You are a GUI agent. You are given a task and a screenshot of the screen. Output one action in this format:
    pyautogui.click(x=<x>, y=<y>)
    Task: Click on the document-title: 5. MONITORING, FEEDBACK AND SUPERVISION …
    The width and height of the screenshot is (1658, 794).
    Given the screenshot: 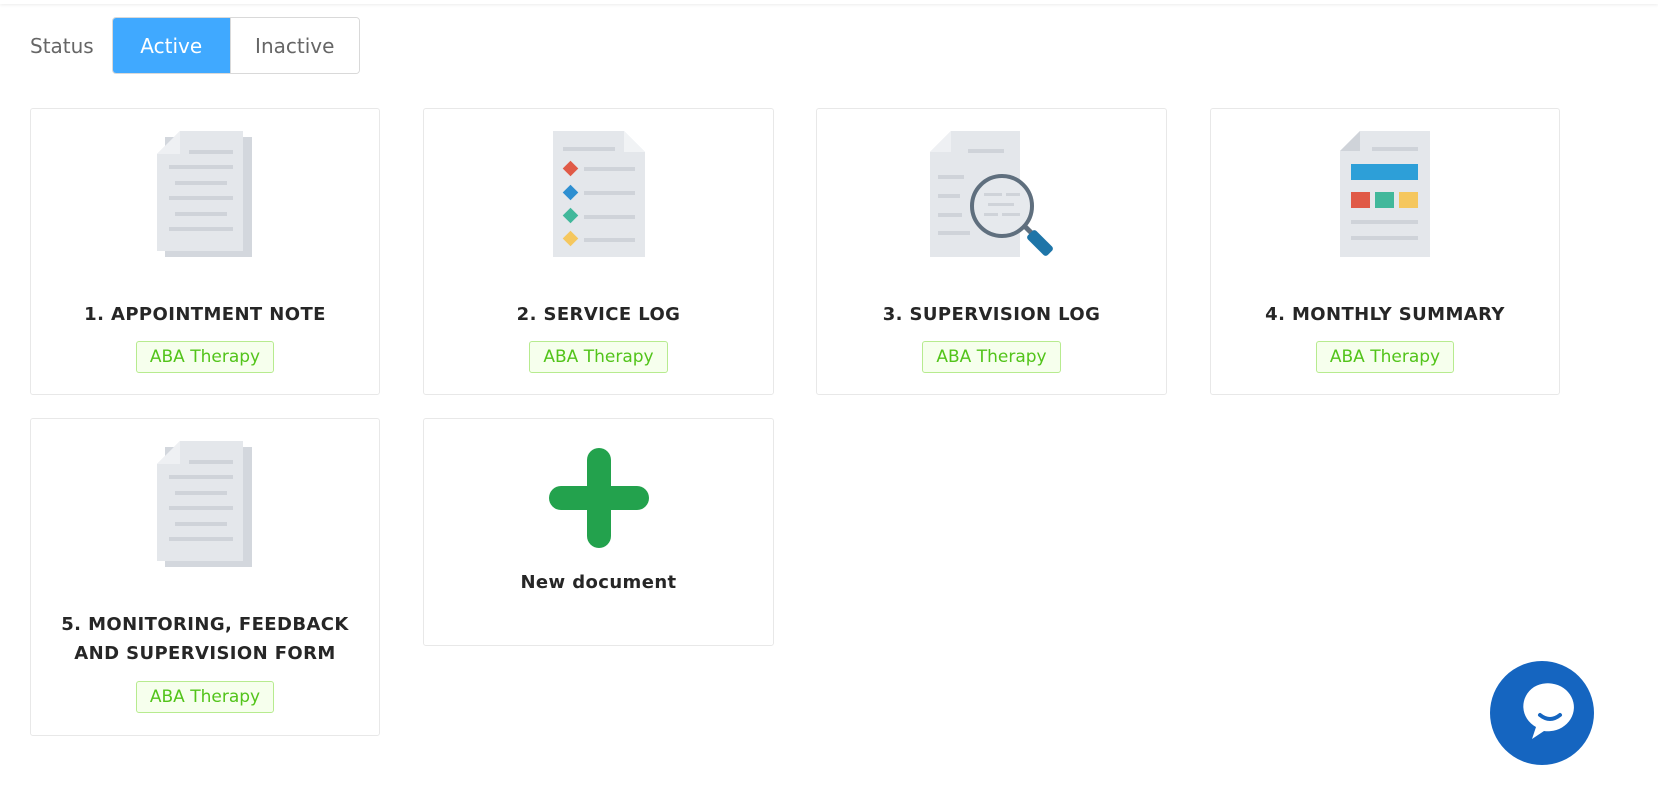 What is the action you would take?
    pyautogui.click(x=205, y=639)
    